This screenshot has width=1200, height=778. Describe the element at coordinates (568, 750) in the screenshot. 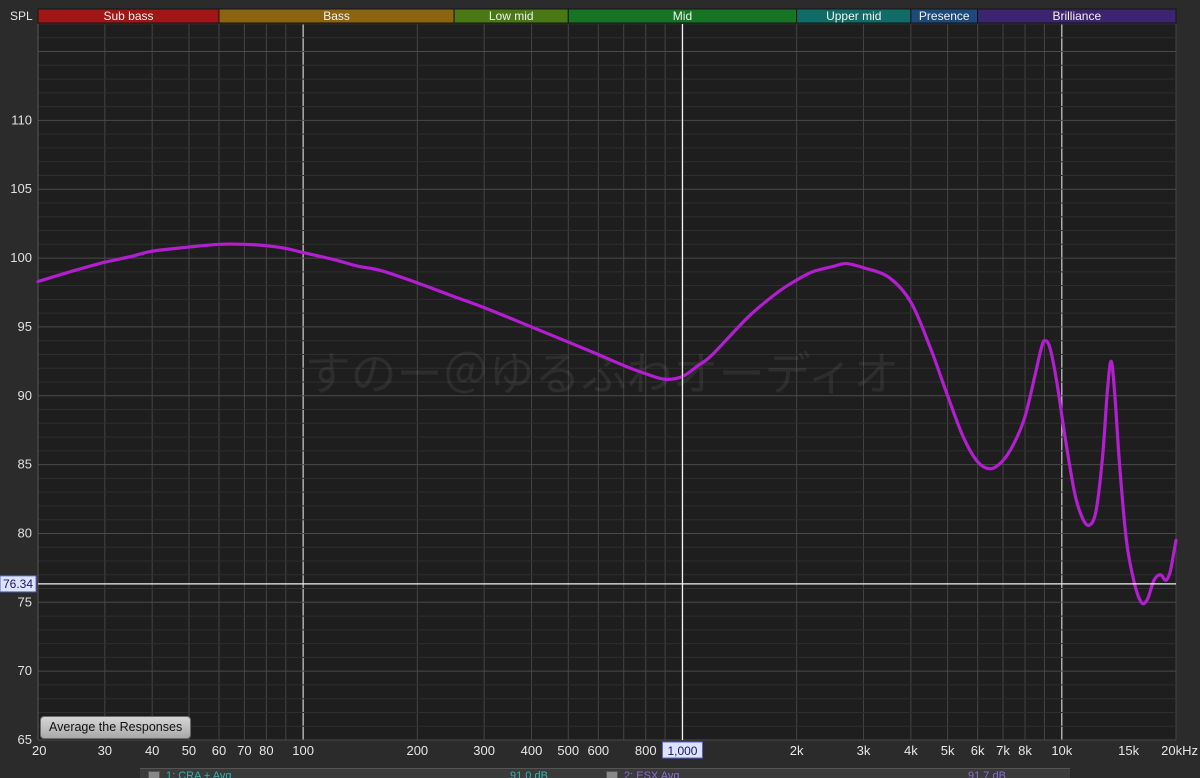

I see `x-tick-label: 500` at that location.